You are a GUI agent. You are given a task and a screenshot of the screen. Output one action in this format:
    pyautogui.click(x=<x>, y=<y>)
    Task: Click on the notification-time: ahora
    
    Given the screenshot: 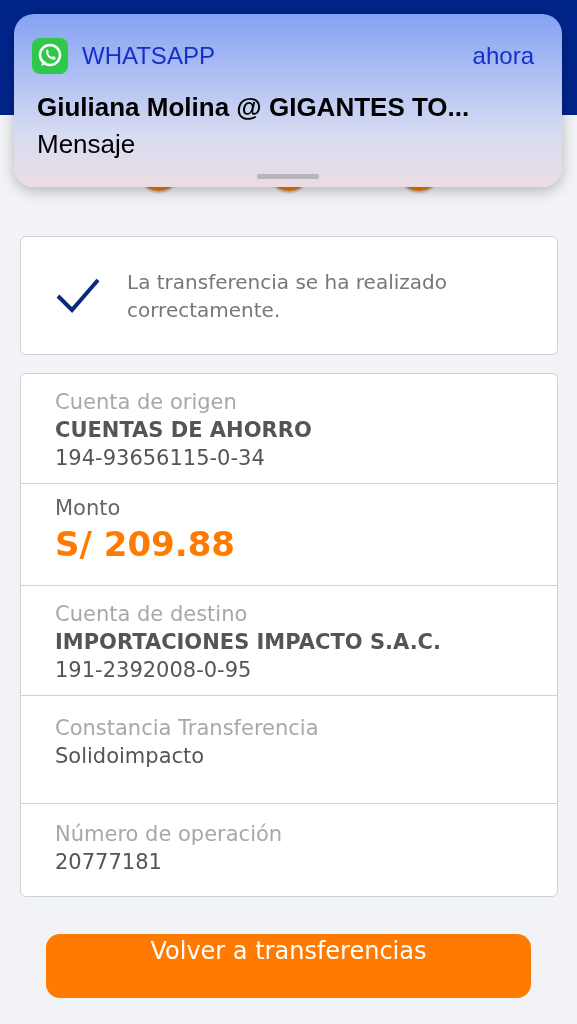 What is the action you would take?
    pyautogui.click(x=503, y=56)
    